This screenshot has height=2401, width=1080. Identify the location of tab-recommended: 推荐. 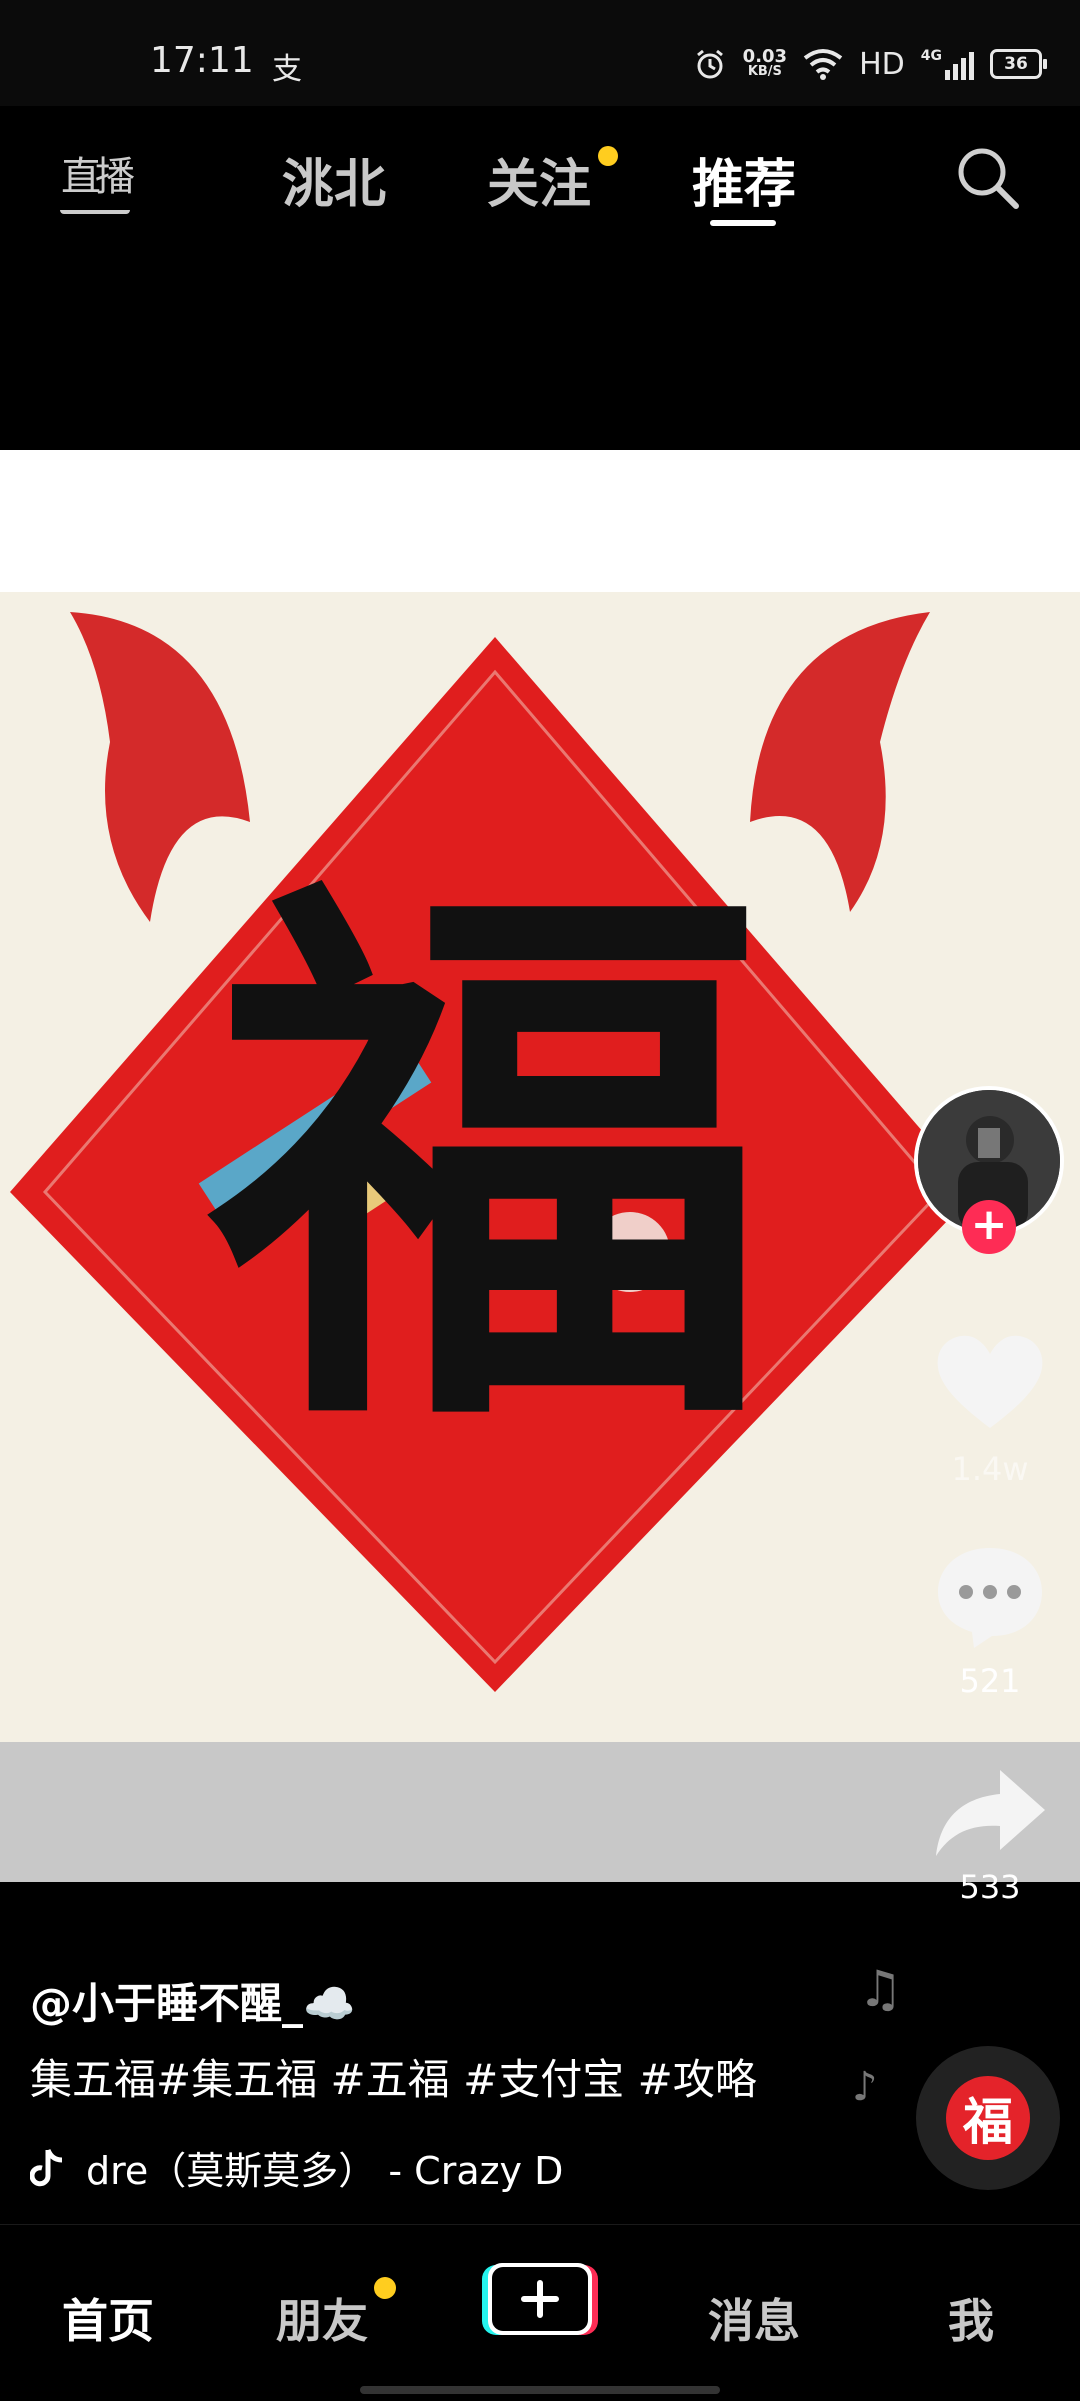
(744, 179).